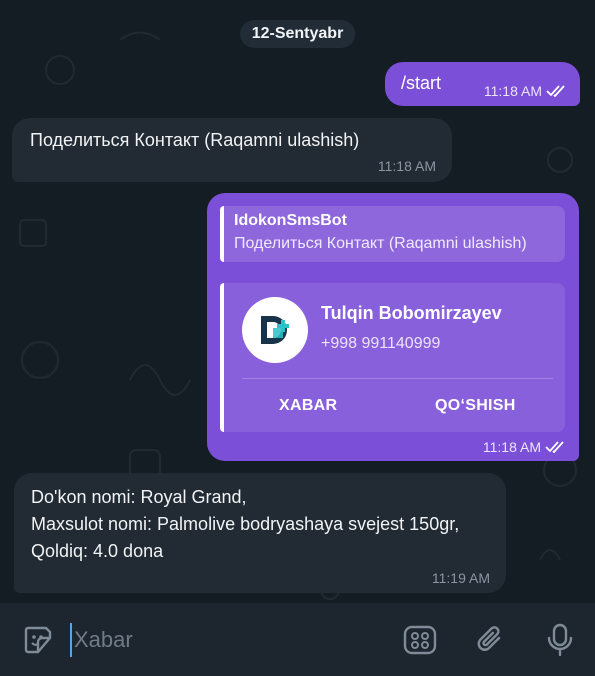 This screenshot has width=595, height=676. What do you see at coordinates (220, 640) in the screenshot?
I see `message-input: Xabar` at bounding box center [220, 640].